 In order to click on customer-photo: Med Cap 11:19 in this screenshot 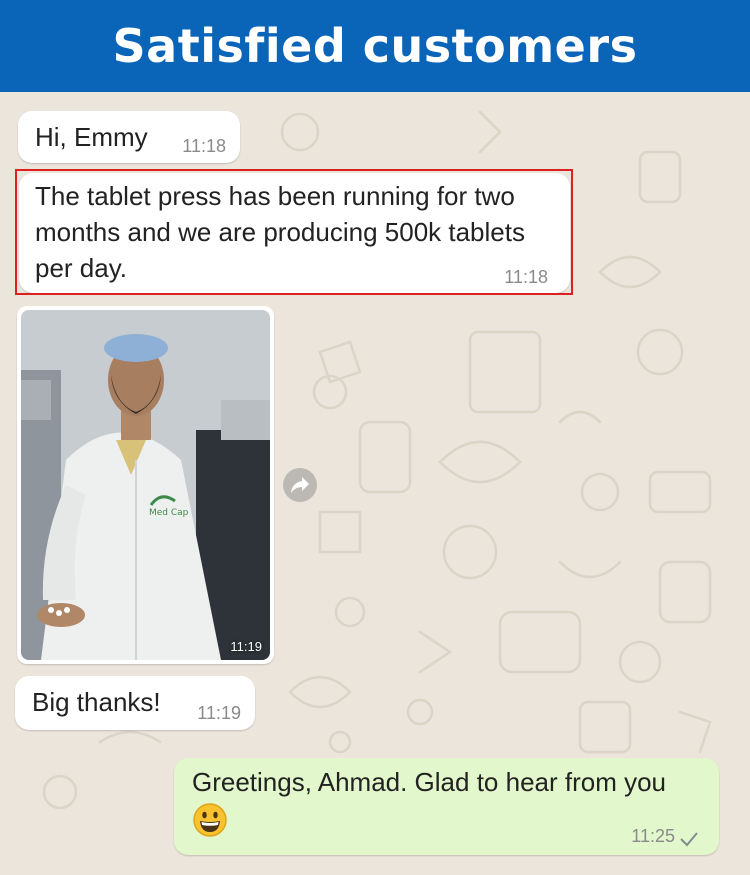, I will do `click(145, 485)`.